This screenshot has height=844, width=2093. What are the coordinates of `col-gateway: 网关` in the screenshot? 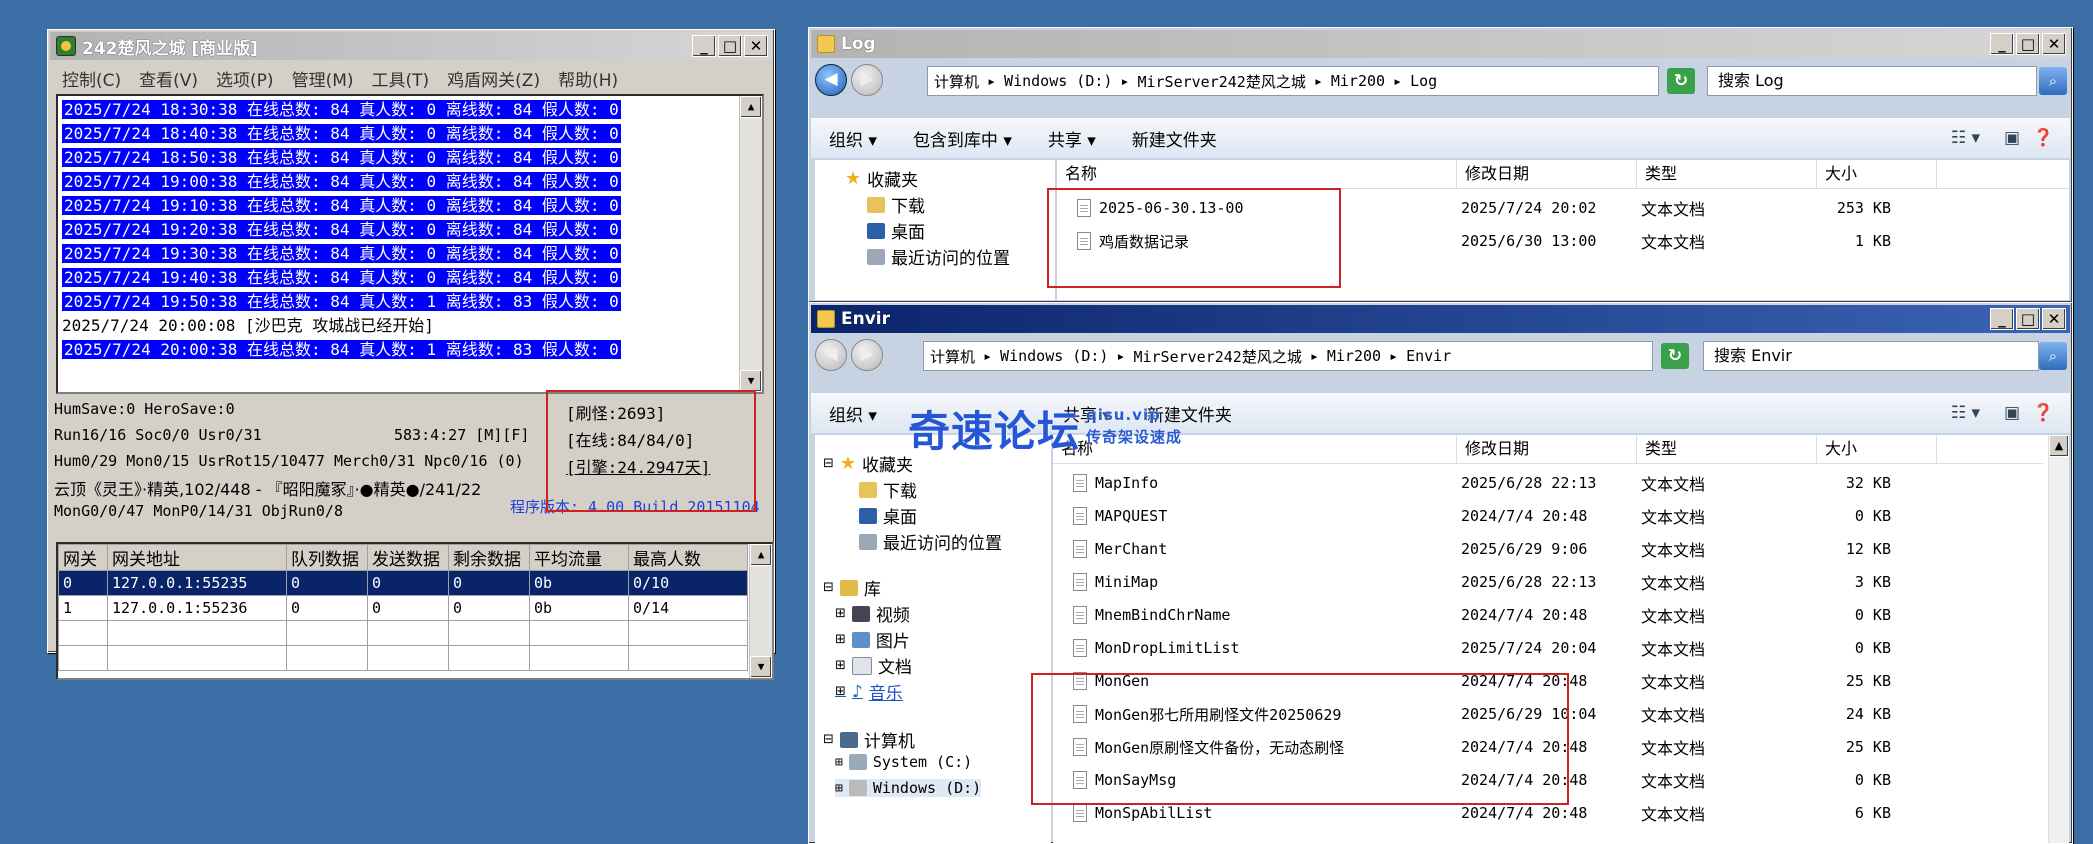 It's located at (83, 557).